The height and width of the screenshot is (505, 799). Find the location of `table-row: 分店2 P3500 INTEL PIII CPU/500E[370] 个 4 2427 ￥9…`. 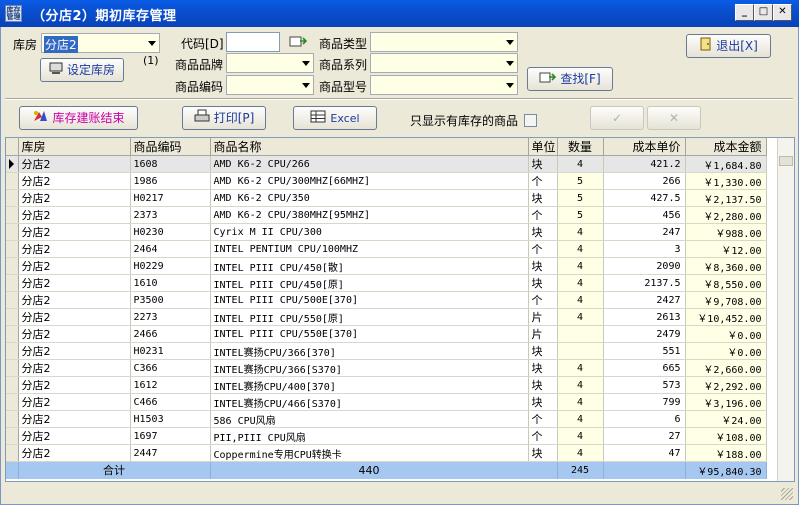

table-row: 分店2 P3500 INTEL PIII CPU/500E[370] 个 4 2427 ￥9… is located at coordinates (386, 300).